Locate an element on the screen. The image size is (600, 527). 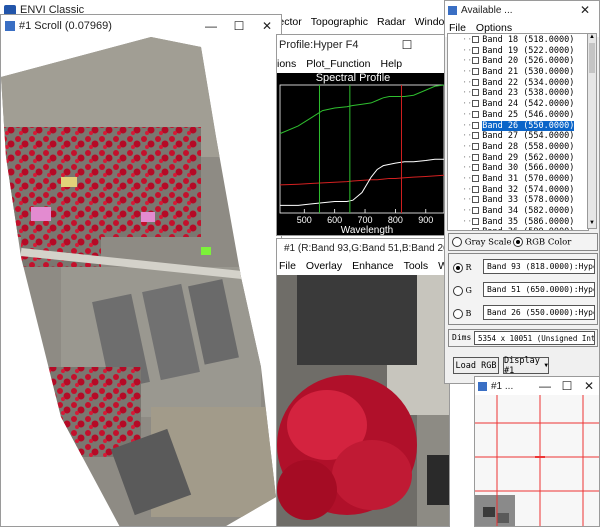
dims-field: 5354 x 10051 (Unsigned Int) [B is located at coordinates (534, 338).